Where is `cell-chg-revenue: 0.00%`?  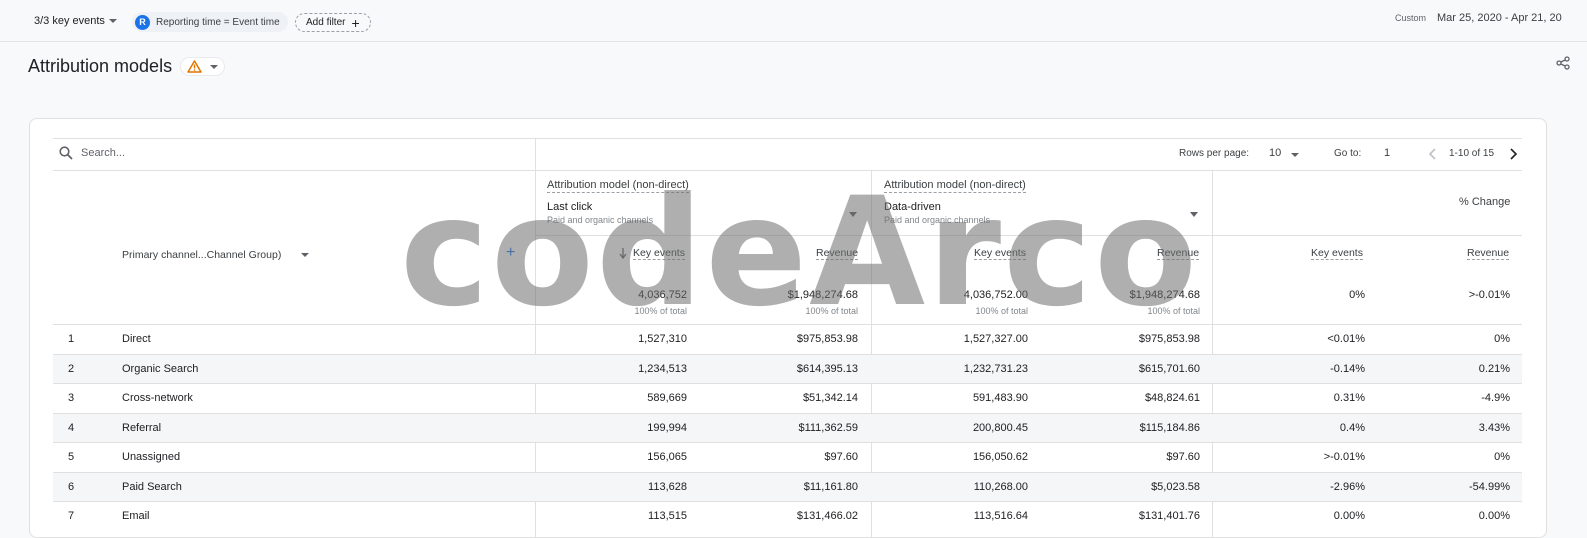
cell-chg-revenue: 0.00% is located at coordinates (1494, 516).